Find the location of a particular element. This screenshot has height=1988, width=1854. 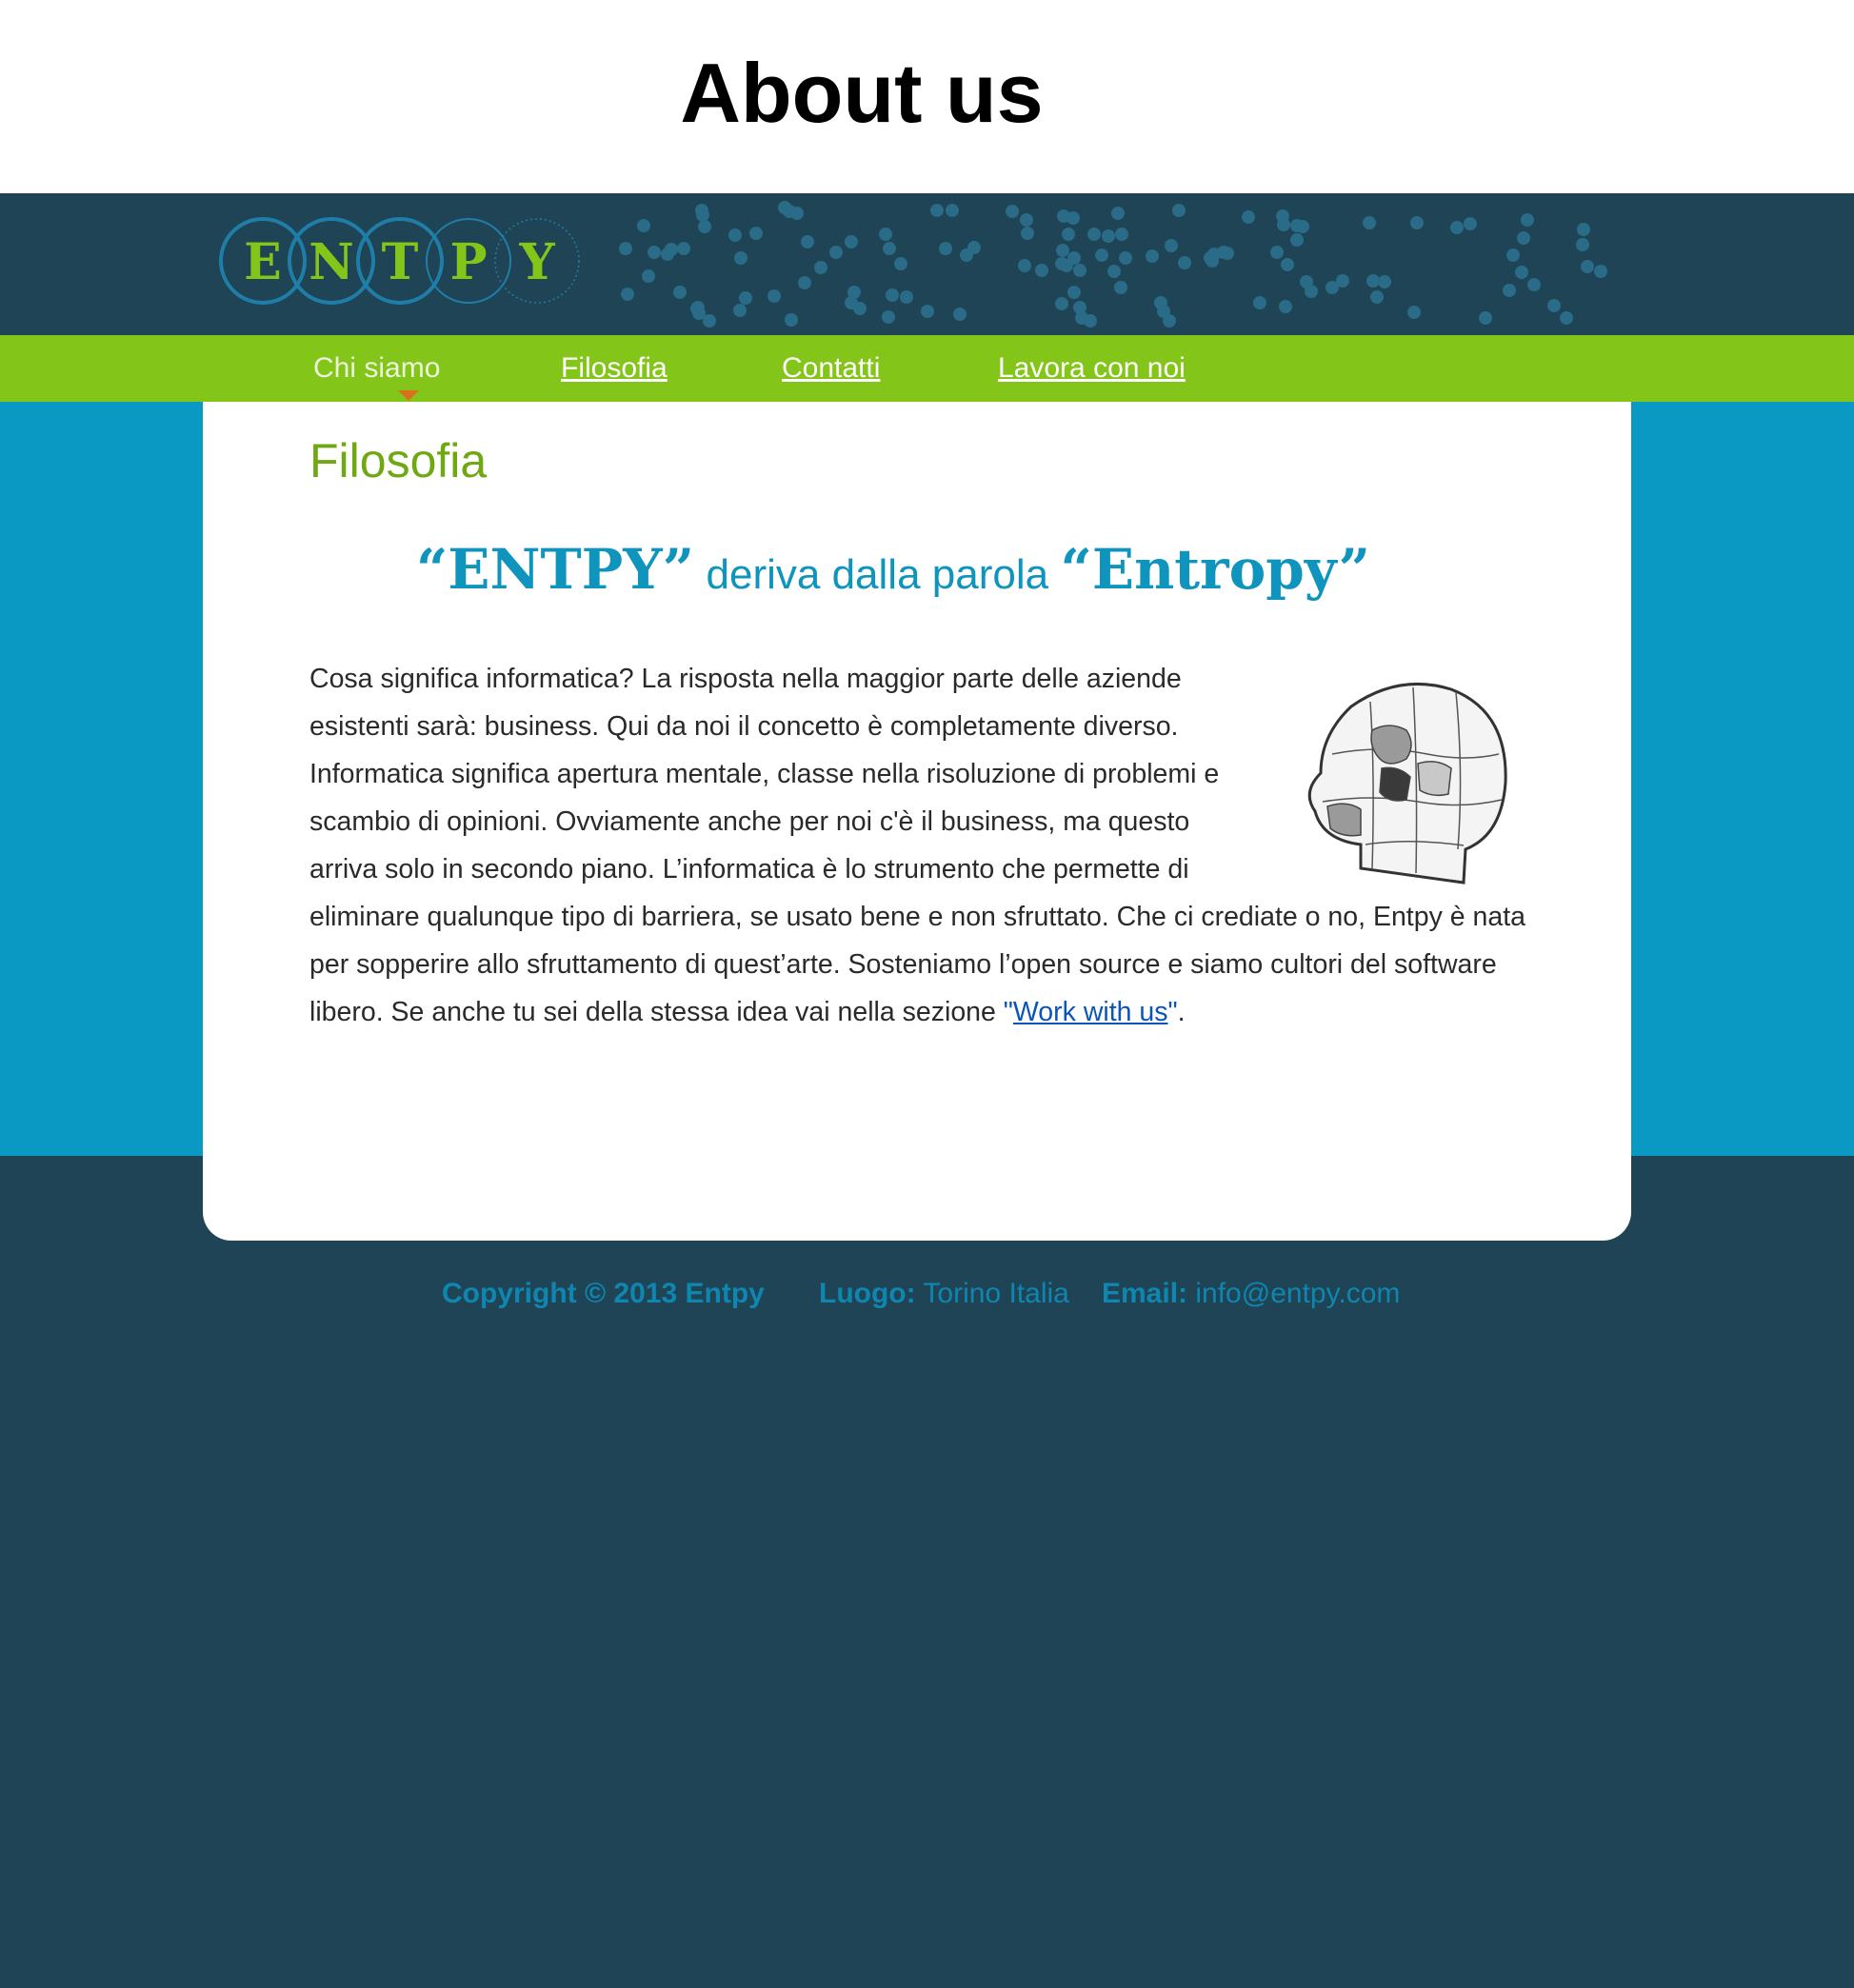

decorative-dots is located at coordinates (1113, 264).